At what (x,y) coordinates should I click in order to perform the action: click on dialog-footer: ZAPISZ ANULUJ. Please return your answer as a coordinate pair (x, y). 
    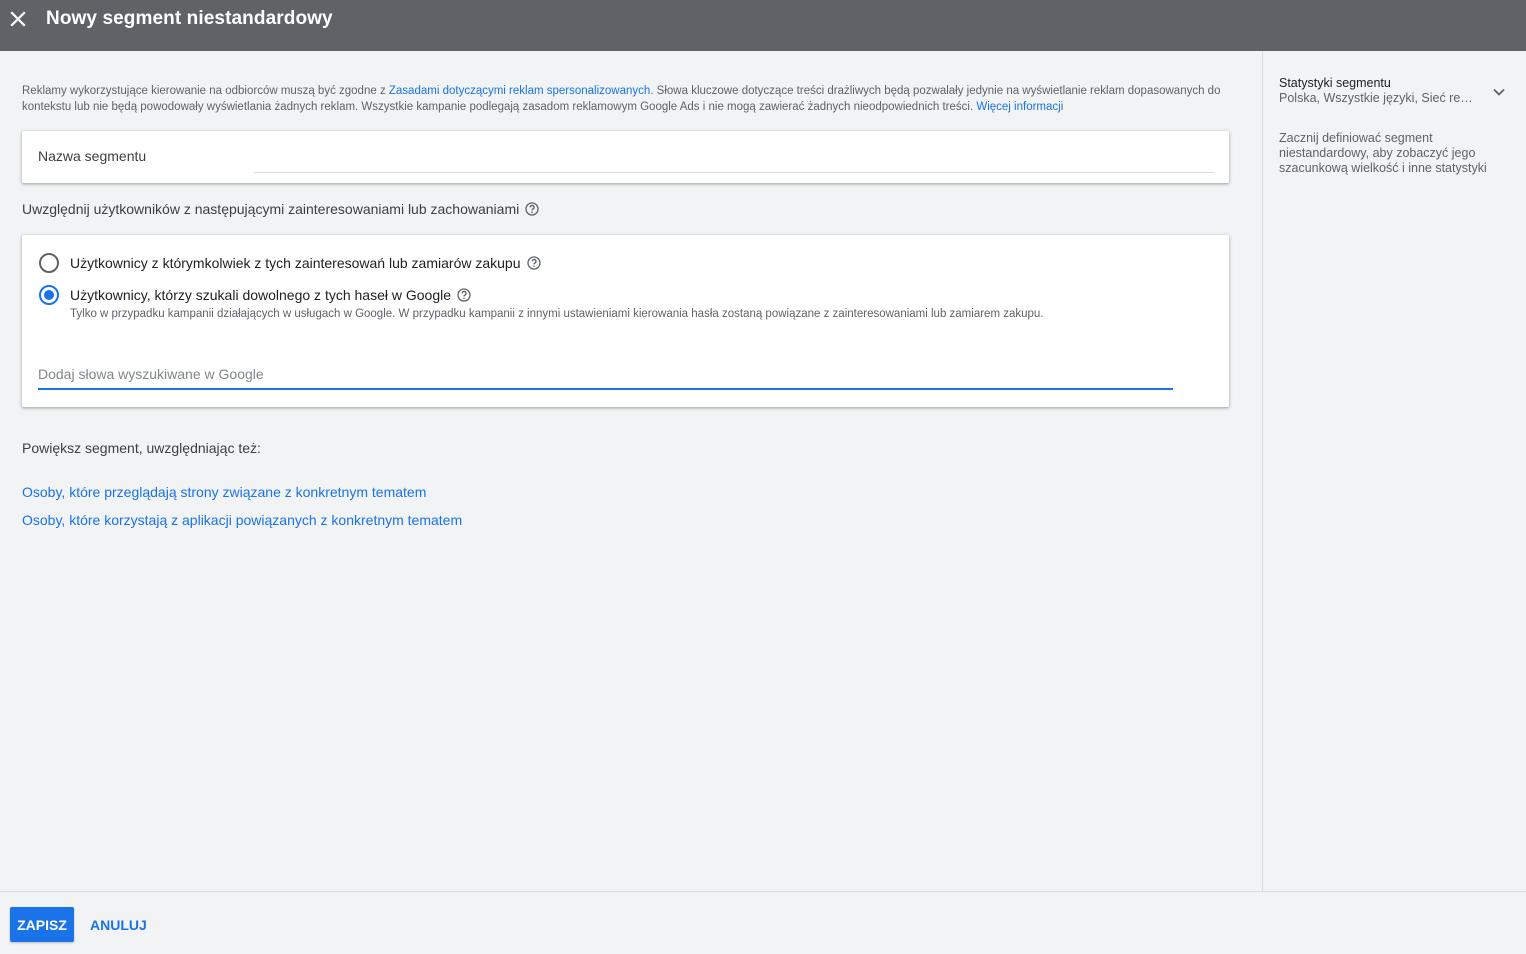
    Looking at the image, I should click on (763, 922).